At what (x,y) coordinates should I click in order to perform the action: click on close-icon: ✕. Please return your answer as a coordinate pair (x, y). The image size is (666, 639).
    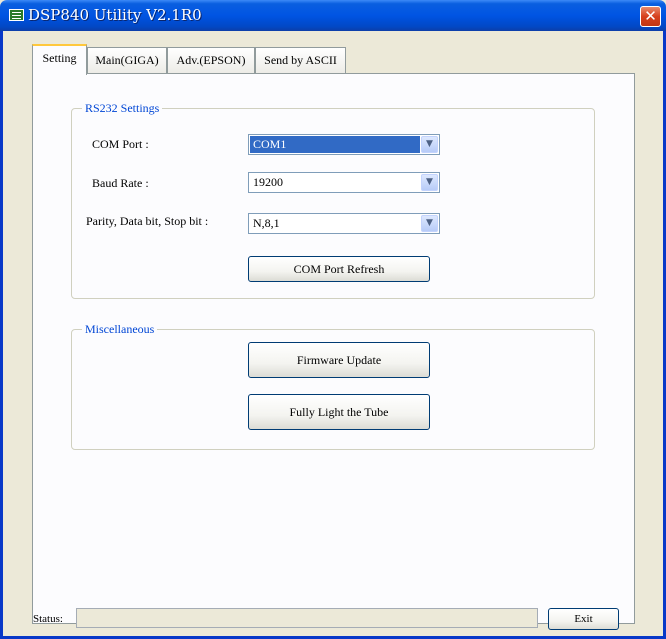
    Looking at the image, I should click on (650, 16).